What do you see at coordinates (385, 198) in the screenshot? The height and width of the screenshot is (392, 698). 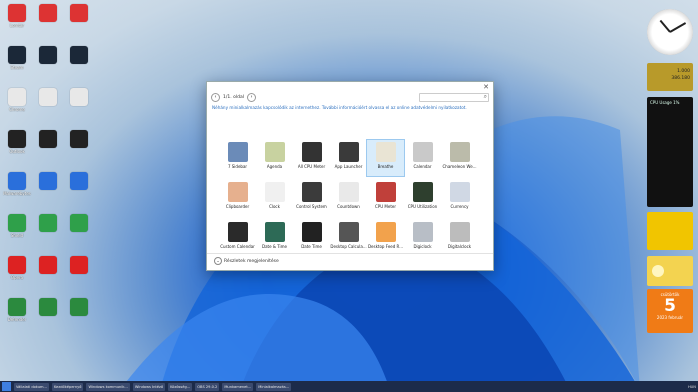 I see `gadget-tile: CPU Meter` at bounding box center [385, 198].